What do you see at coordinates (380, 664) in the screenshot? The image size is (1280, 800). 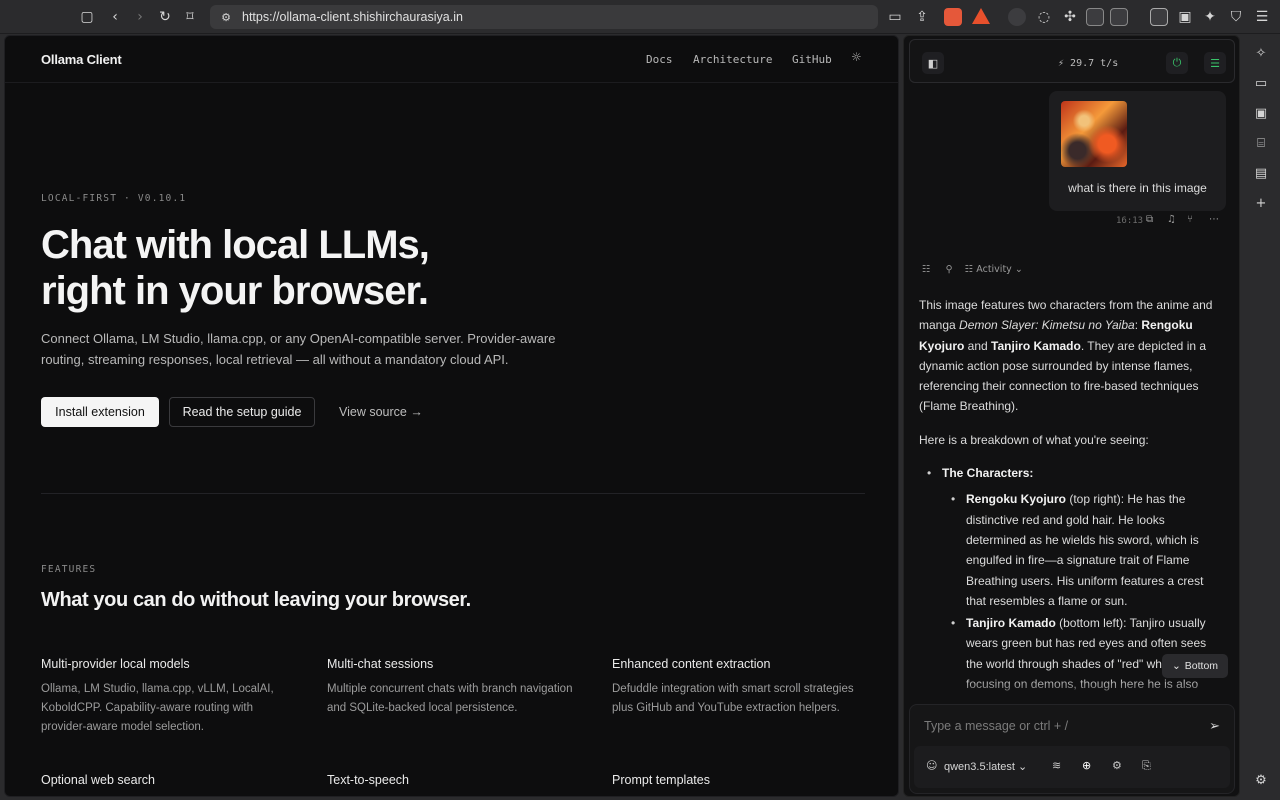 I see `feature-title: Multi-chat sessions` at bounding box center [380, 664].